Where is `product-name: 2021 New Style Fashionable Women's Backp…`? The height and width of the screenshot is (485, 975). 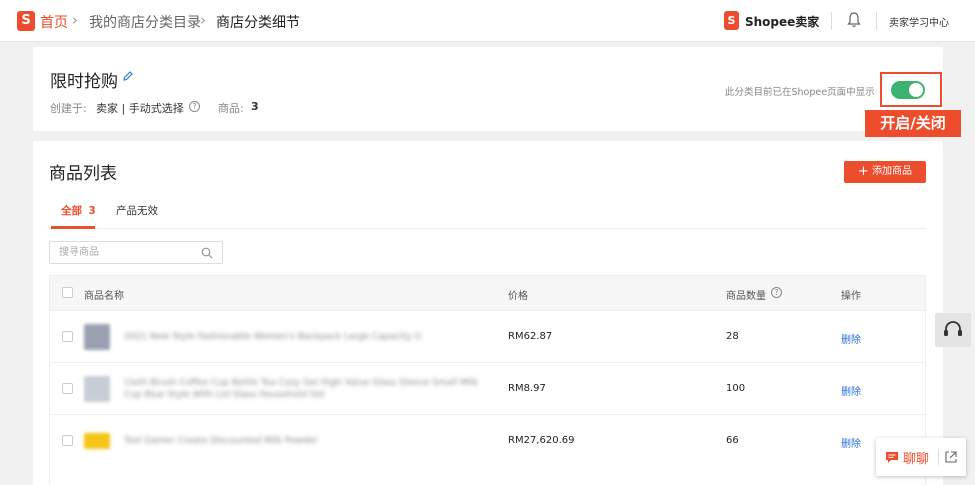 product-name: 2021 New Style Fashionable Women's Backp… is located at coordinates (309, 337).